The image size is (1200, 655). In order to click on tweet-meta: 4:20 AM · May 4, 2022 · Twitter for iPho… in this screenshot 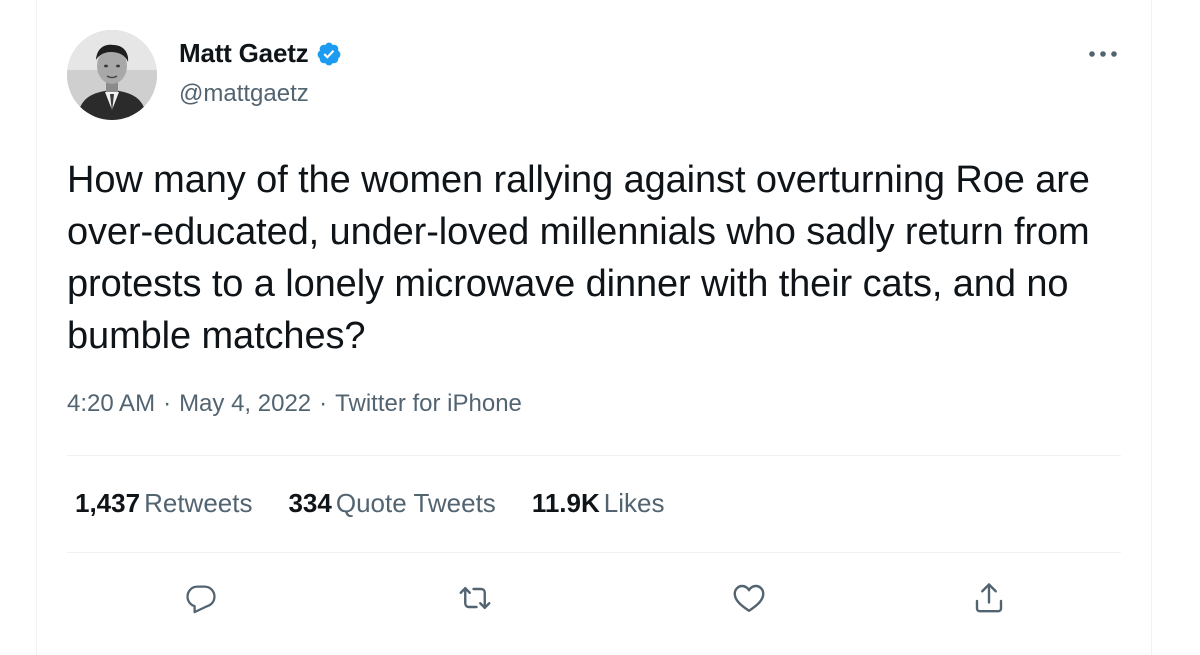, I will do `click(294, 404)`.